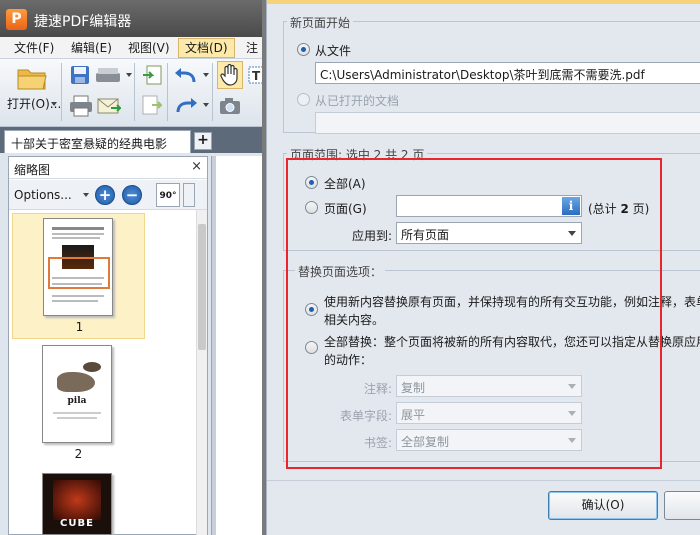  I want to click on total-count: 2, so click(624, 209).